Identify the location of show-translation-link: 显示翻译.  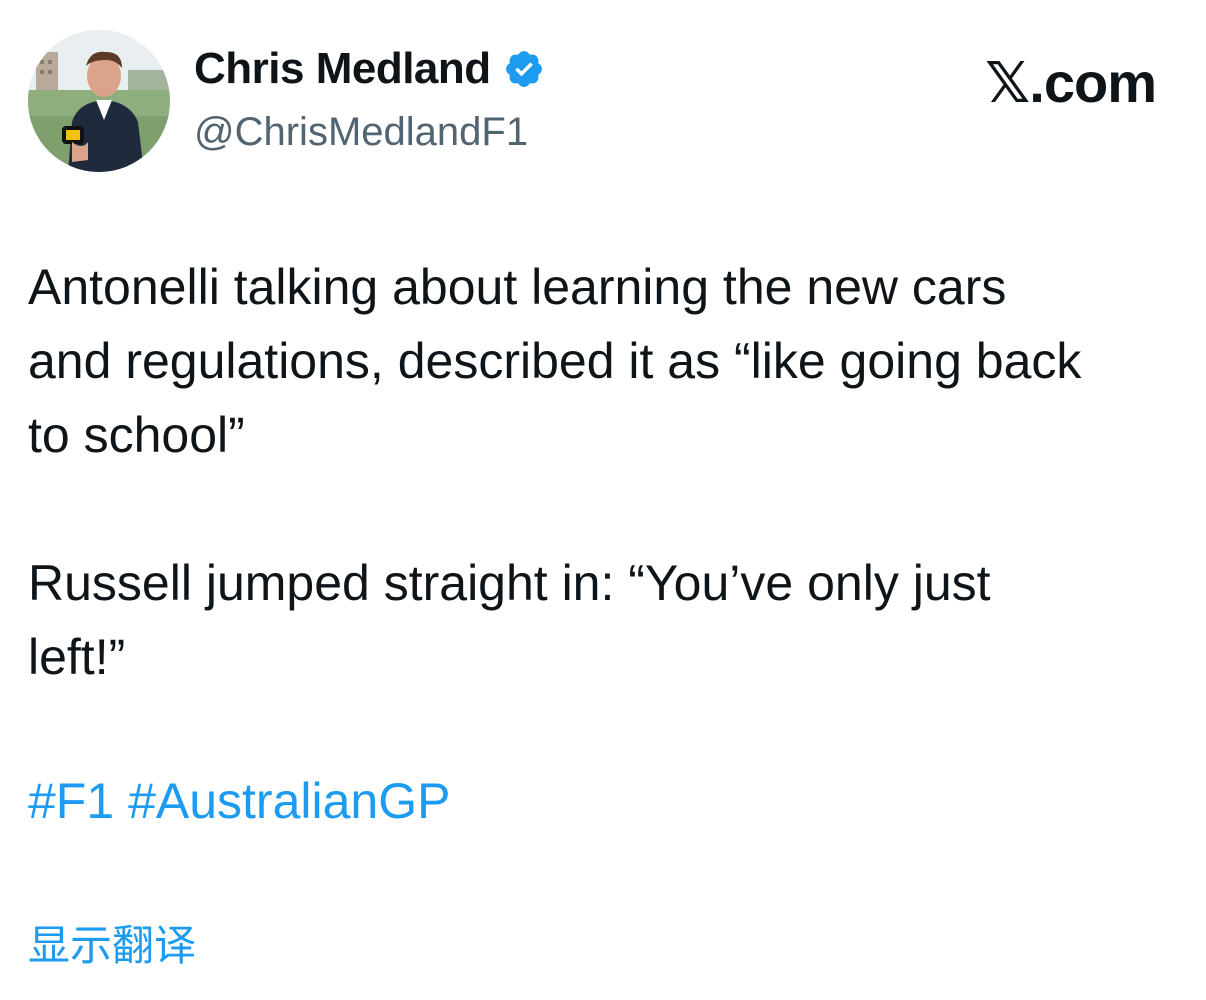
(112, 942).